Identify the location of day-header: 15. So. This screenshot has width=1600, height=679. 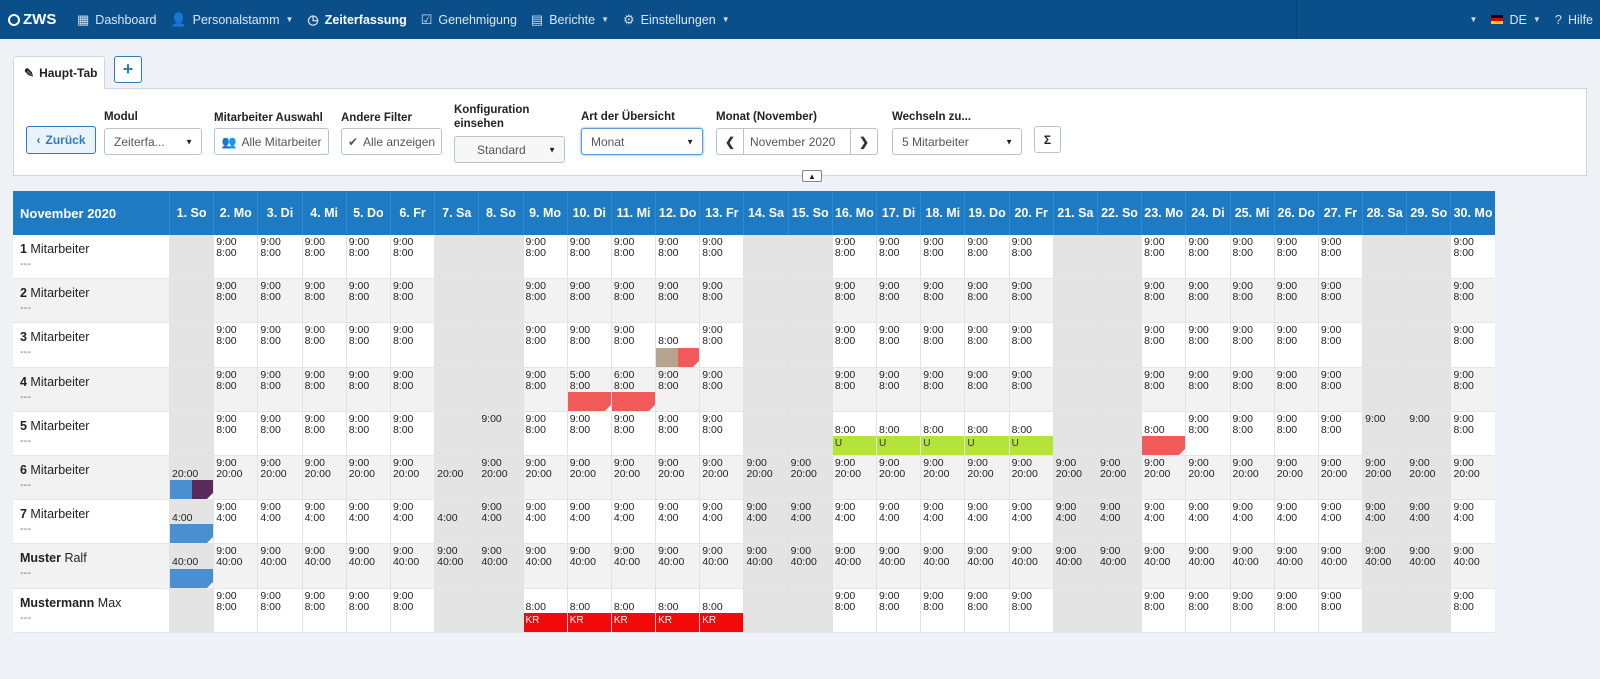
(809, 213).